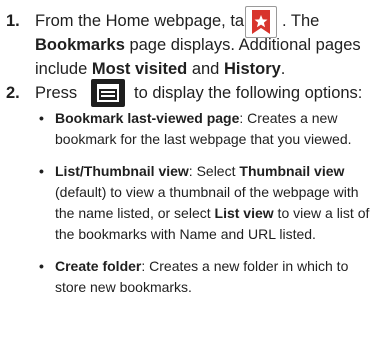 The width and height of the screenshot is (373, 344). Describe the element at coordinates (196, 118) in the screenshot. I see `option-line-1: Bookmark last-viewed page: Creates a new` at that location.